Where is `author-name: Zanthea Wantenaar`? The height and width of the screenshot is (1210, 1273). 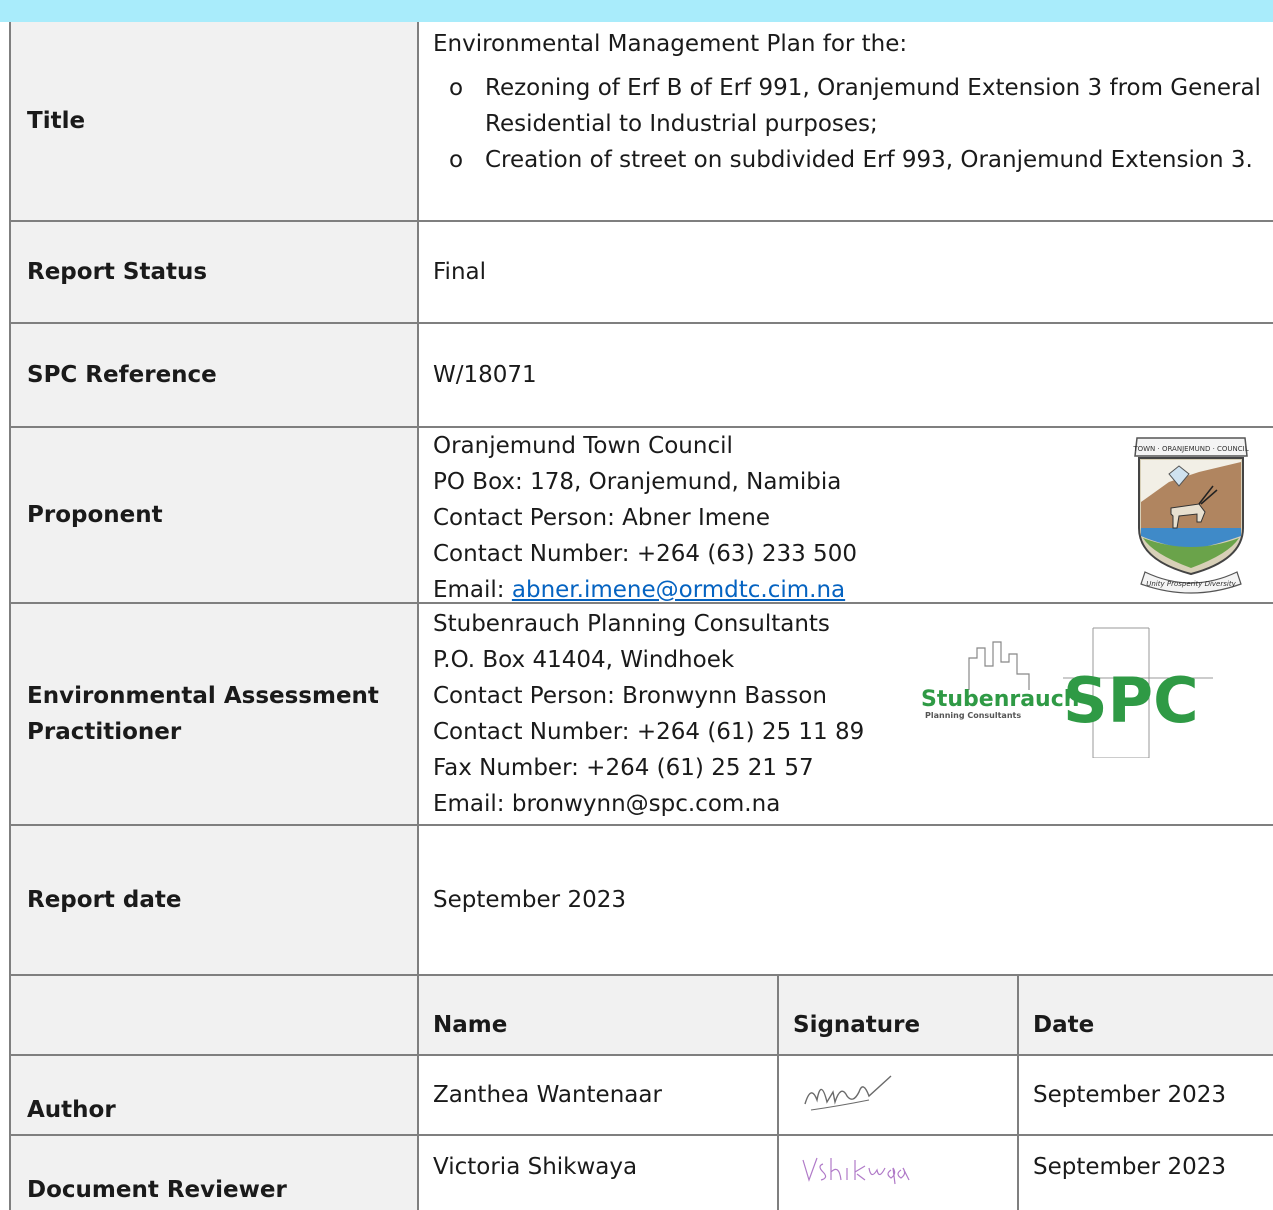 author-name: Zanthea Wantenaar is located at coordinates (547, 1095).